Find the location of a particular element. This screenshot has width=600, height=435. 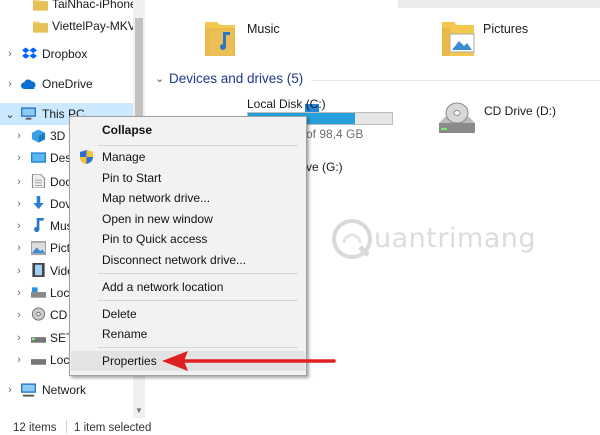

onedrive-cloud-icon is located at coordinates (28, 84).